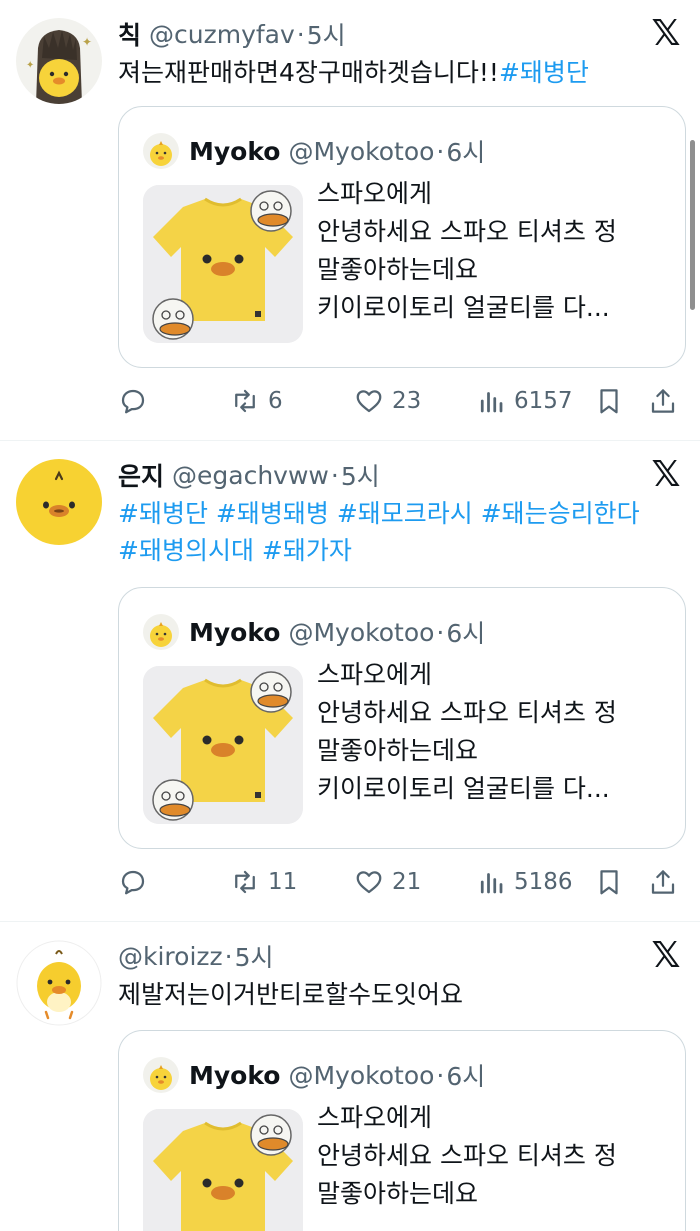  Describe the element at coordinates (387, 401) in the screenshot. I see `like-button: 23` at that location.